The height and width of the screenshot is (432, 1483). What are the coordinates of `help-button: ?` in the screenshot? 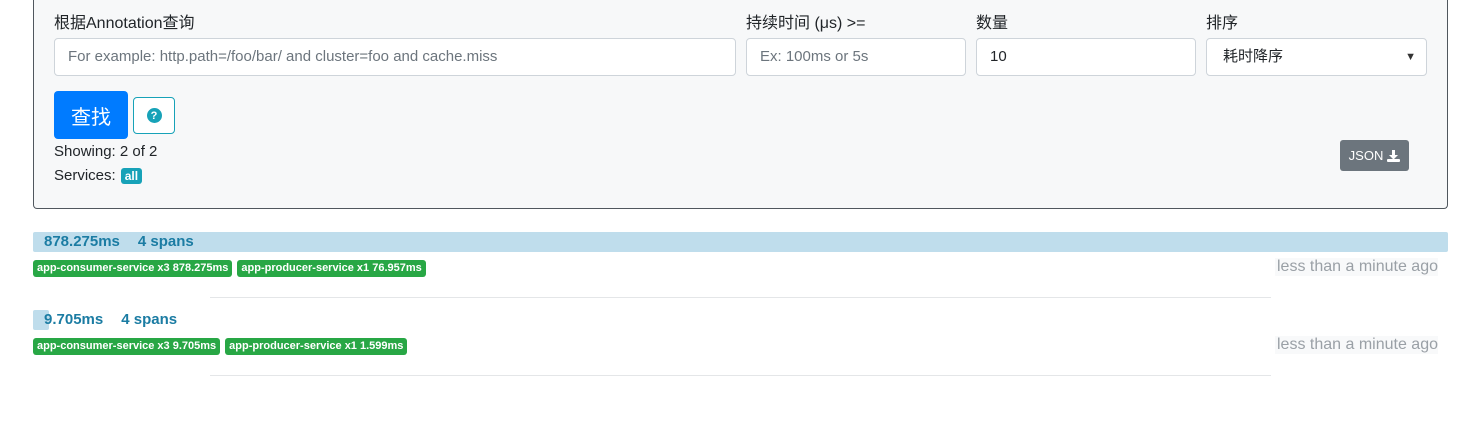 It's located at (154, 115).